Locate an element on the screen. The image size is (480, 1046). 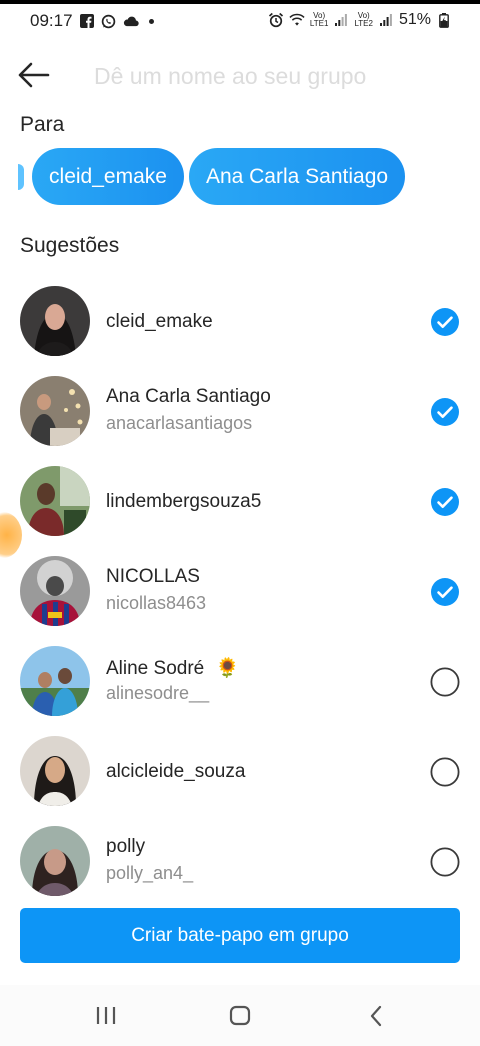
home-icon is located at coordinates (240, 1016).